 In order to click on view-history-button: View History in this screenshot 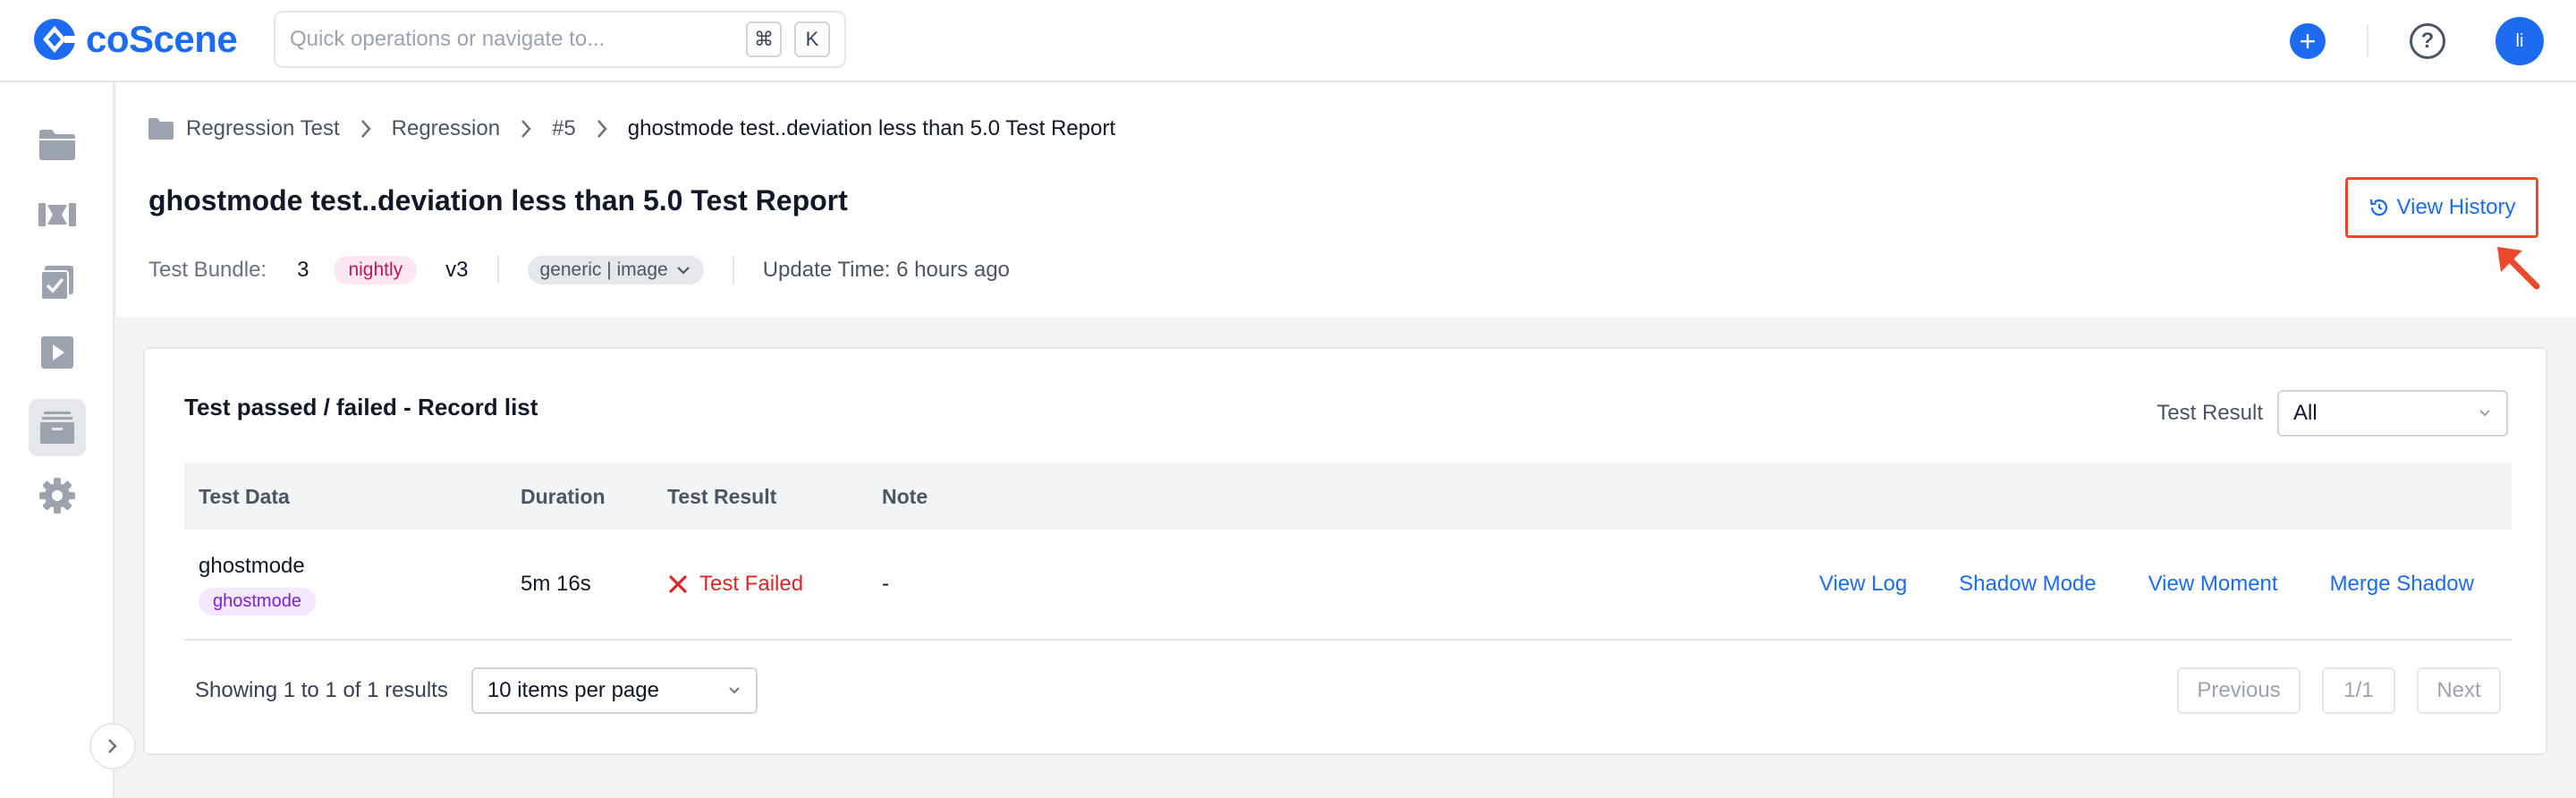, I will do `click(2441, 208)`.